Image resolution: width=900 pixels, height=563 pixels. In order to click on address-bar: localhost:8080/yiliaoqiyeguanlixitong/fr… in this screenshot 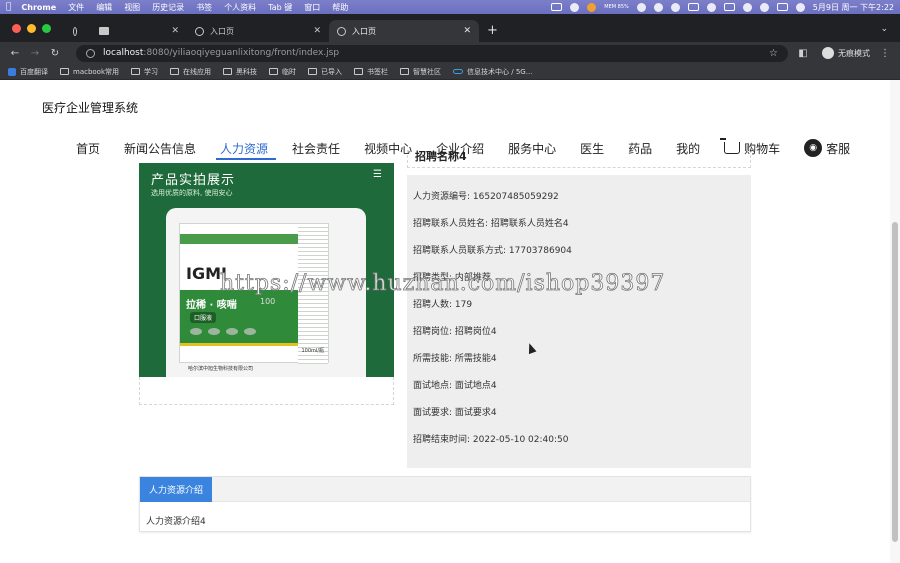, I will do `click(432, 53)`.